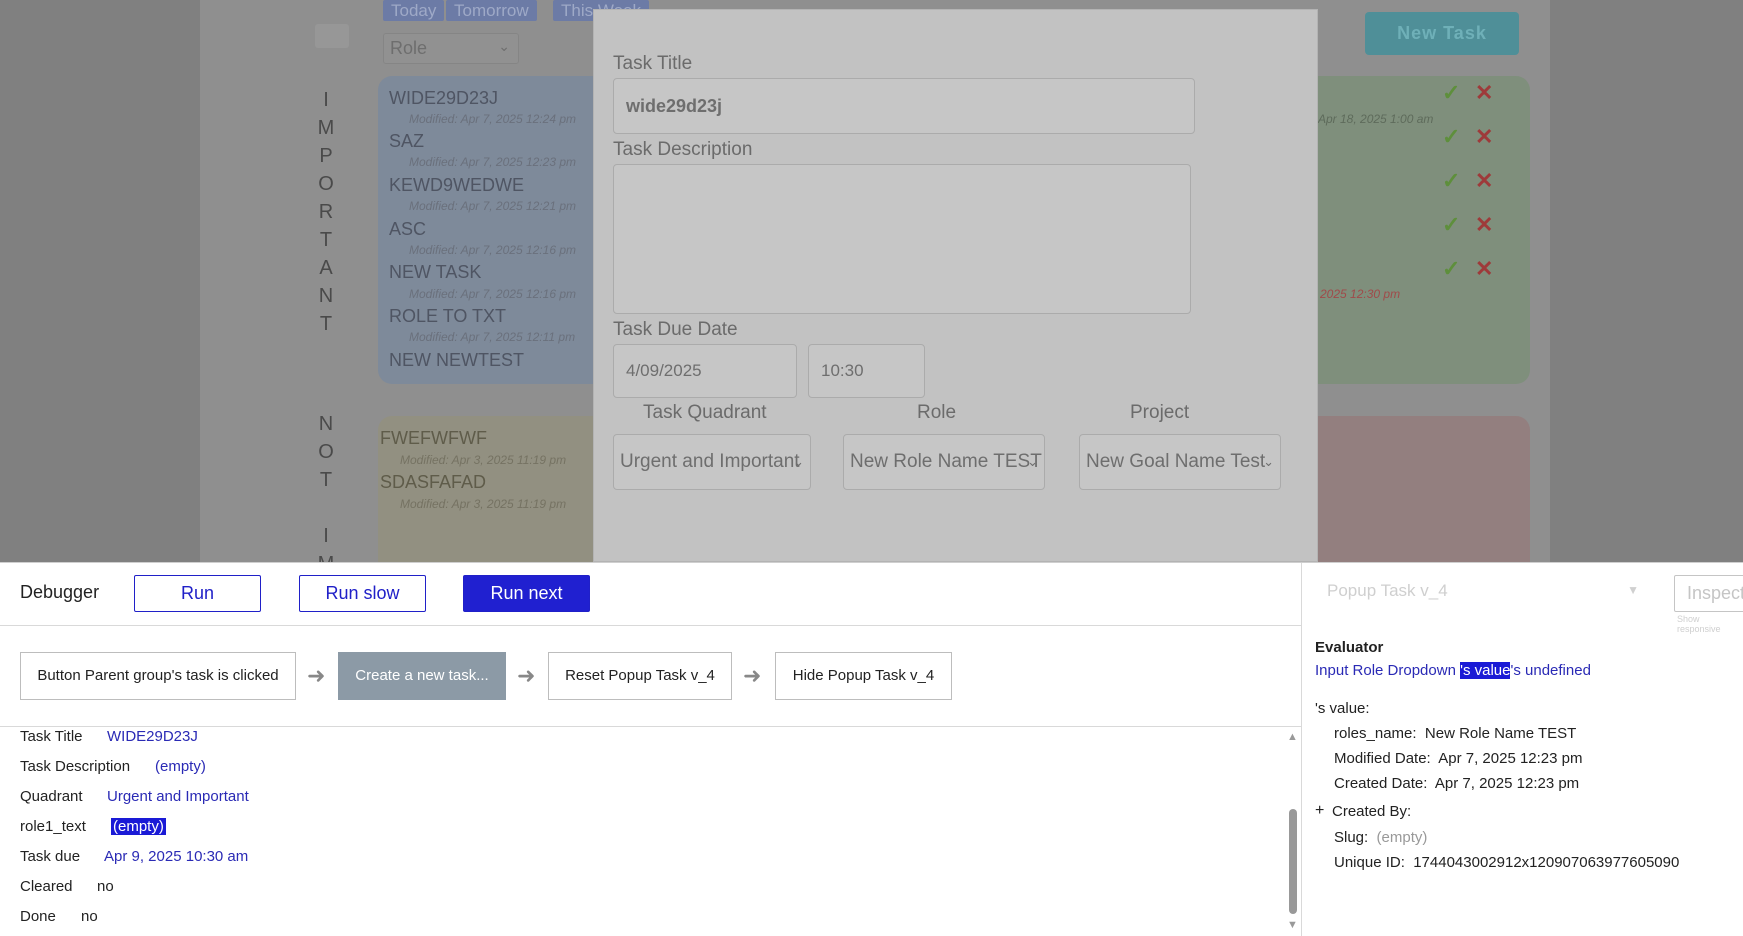 The image size is (1743, 936). What do you see at coordinates (433, 438) in the screenshot?
I see `task-item-name: FWEFWFWF` at bounding box center [433, 438].